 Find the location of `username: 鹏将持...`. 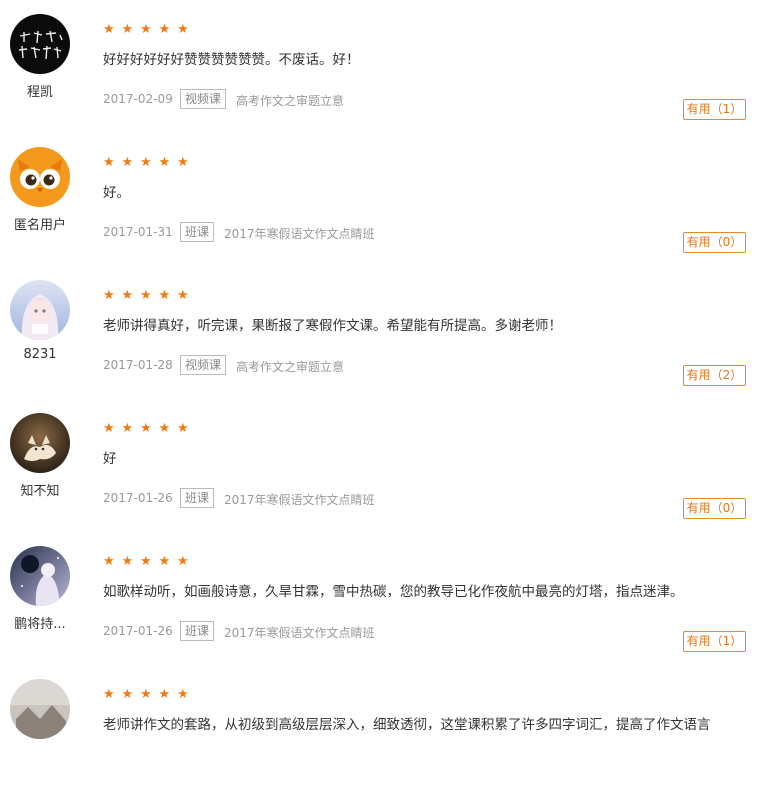

username: 鹏将持... is located at coordinates (40, 622).